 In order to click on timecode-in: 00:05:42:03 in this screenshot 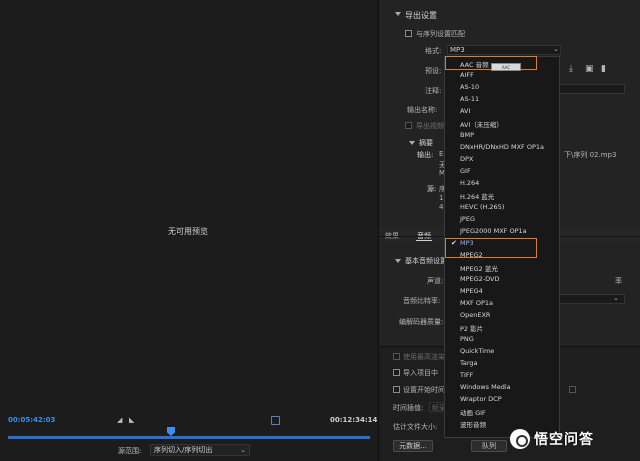, I will do `click(31, 420)`.